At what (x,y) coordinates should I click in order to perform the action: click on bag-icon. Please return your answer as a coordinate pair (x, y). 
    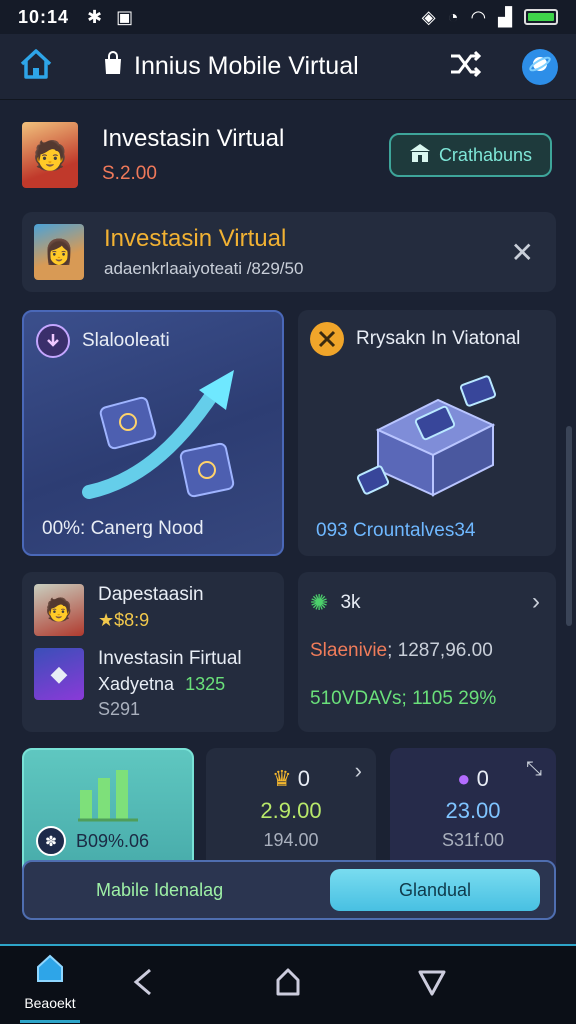
    Looking at the image, I should click on (113, 66).